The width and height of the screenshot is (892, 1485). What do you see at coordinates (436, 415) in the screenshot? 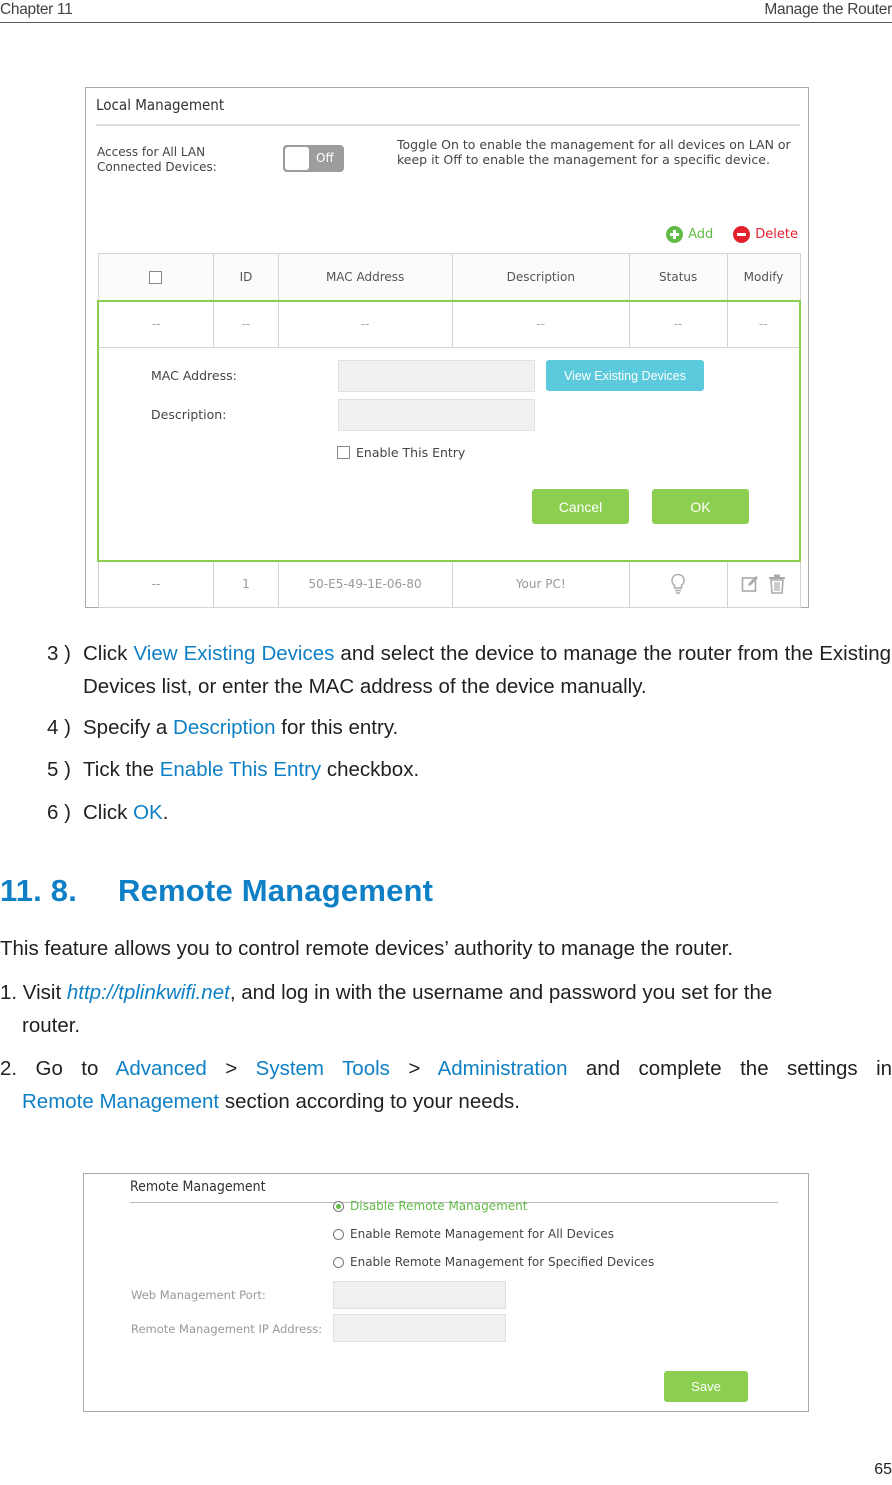
I see `description-input` at bounding box center [436, 415].